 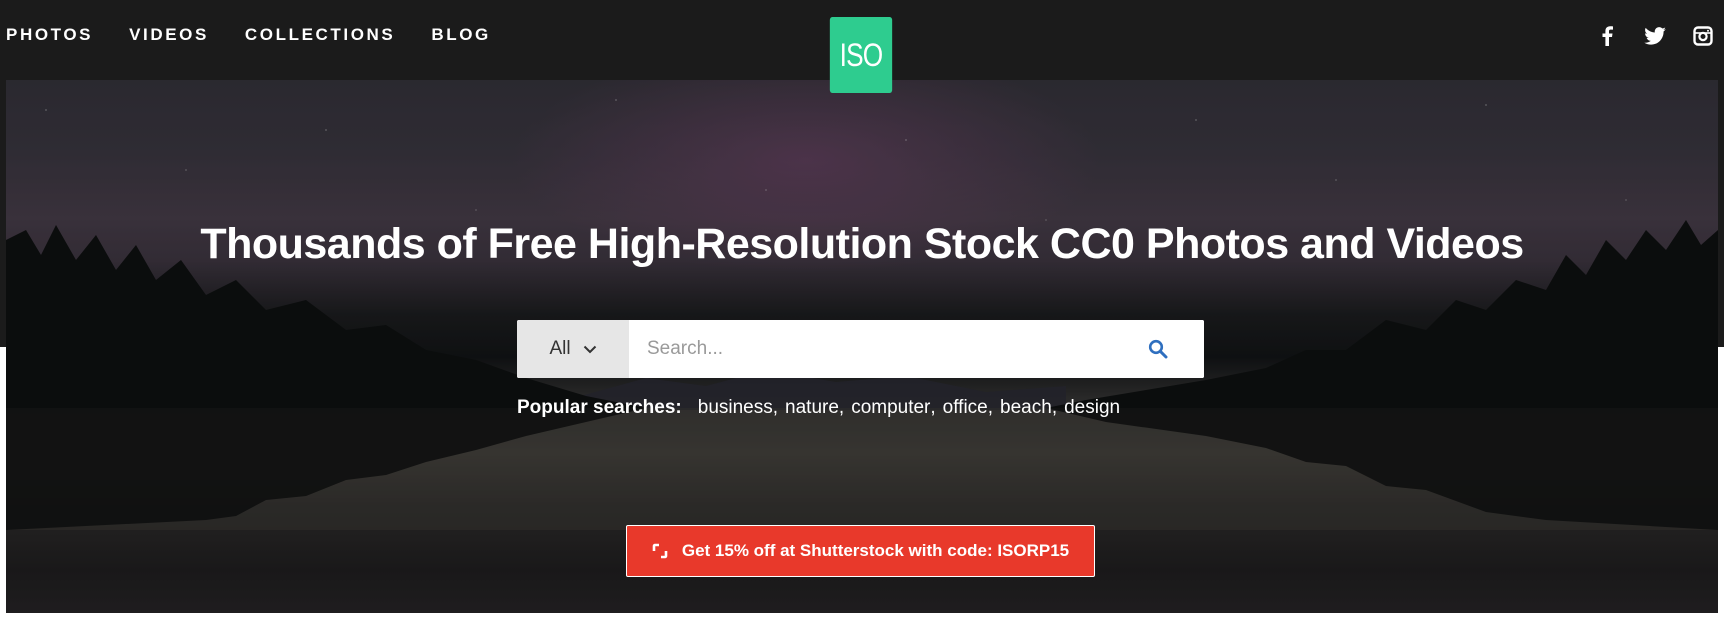 I want to click on main-nav: PHOTOS VIDEOS COLLECTIONS BLOG, so click(x=266, y=35).